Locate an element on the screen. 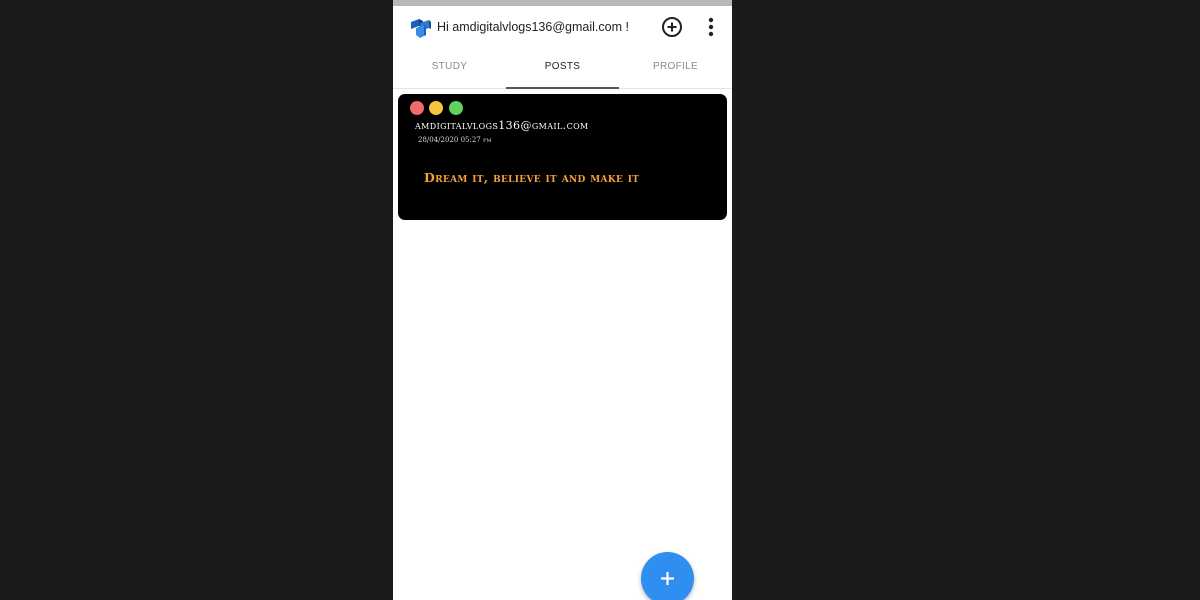 This screenshot has width=1200, height=600. add-post-button is located at coordinates (667, 576).